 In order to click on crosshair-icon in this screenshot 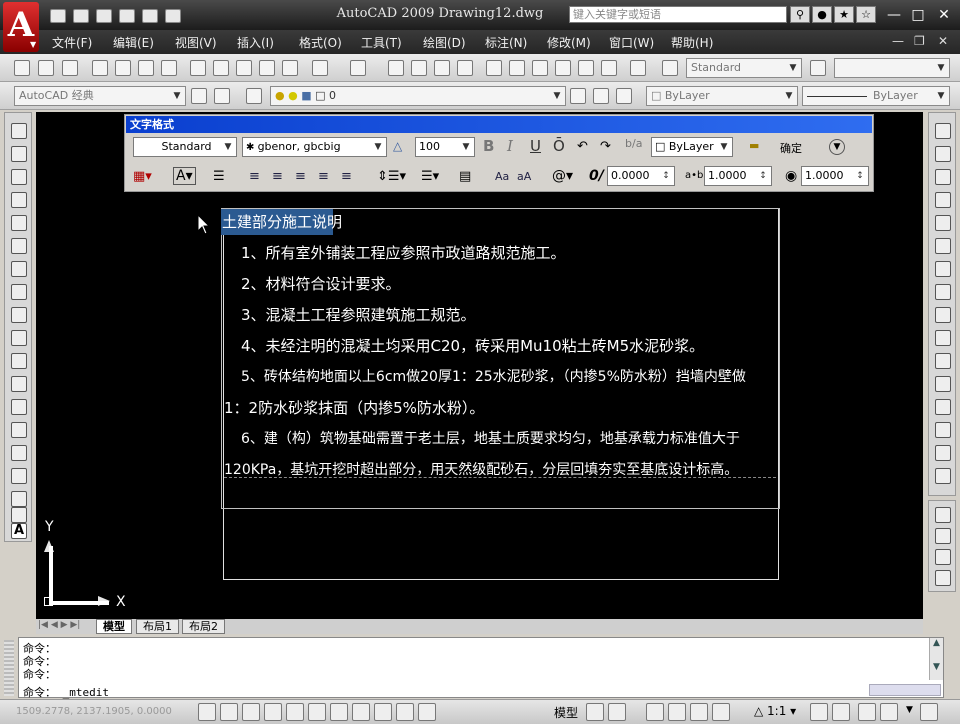, I will do `click(405, 712)`.